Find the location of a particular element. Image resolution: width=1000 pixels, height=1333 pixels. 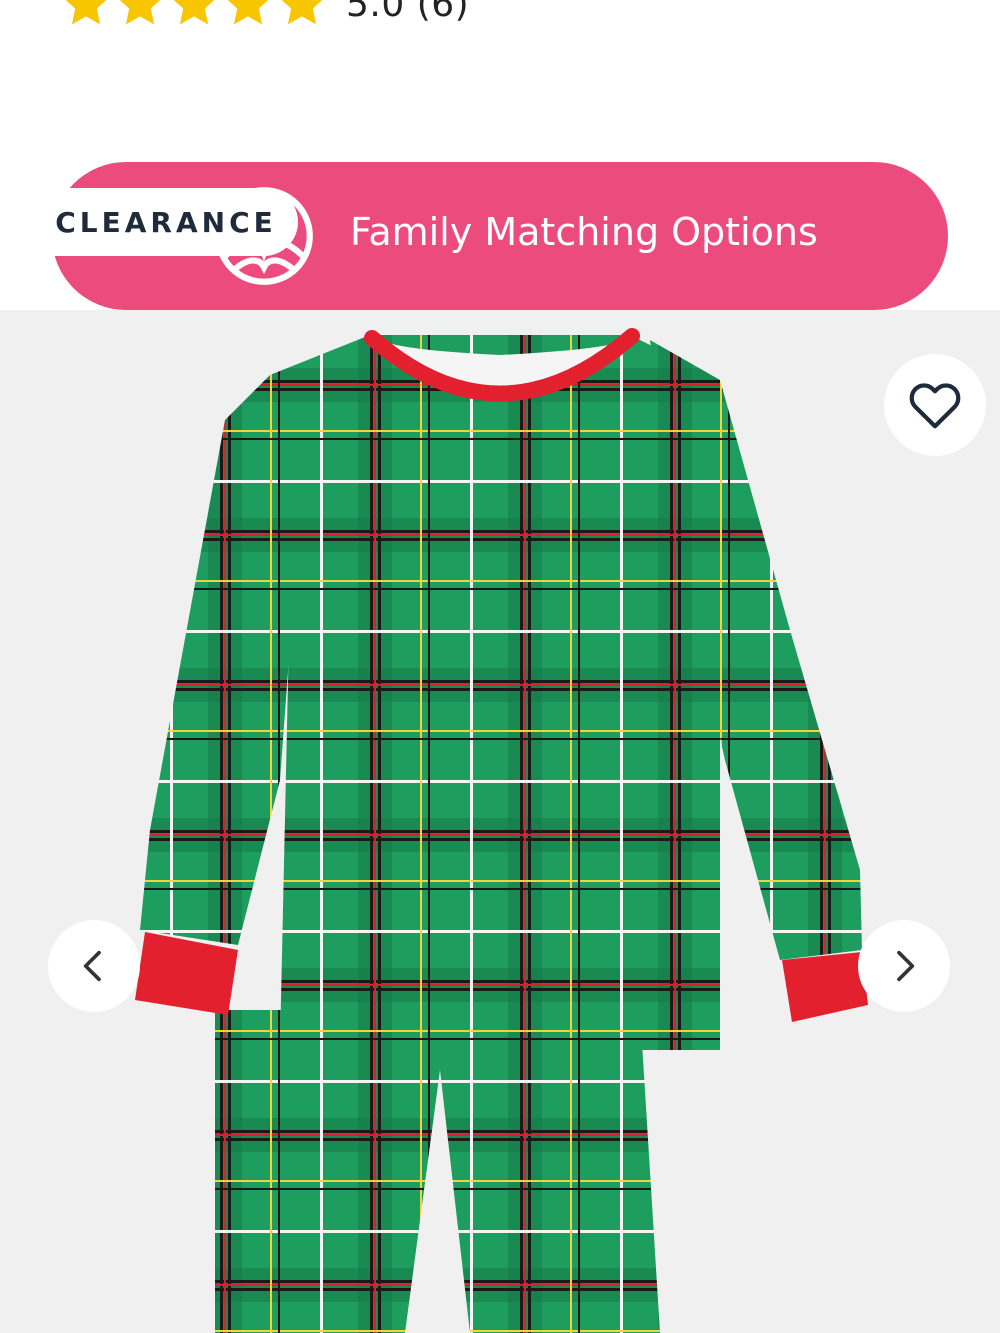

rating-stars is located at coordinates (194, 15).